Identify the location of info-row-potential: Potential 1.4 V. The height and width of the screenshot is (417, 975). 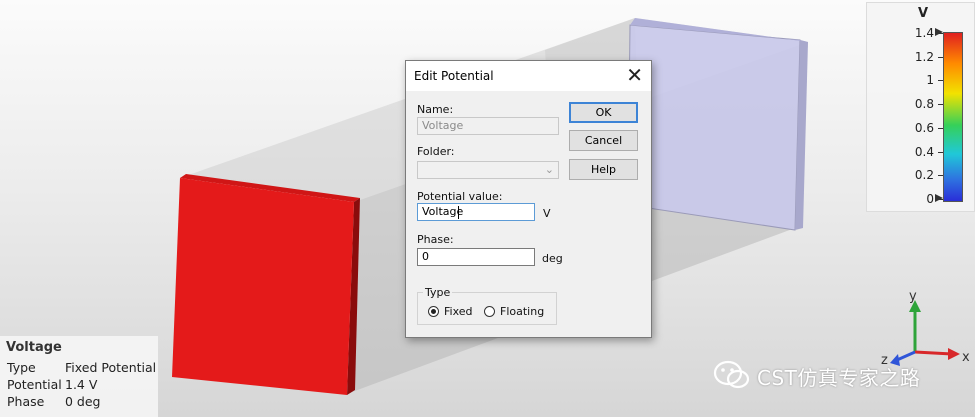
(52, 384).